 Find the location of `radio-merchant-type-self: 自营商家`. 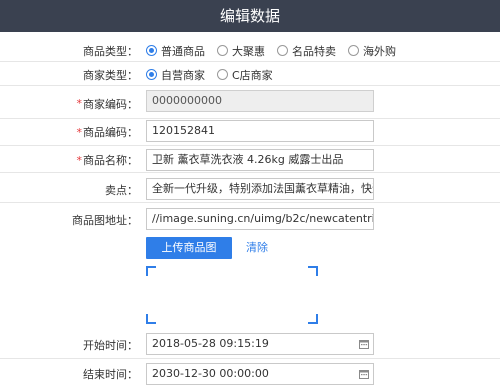

radio-merchant-type-self: 自营商家 is located at coordinates (175, 75).